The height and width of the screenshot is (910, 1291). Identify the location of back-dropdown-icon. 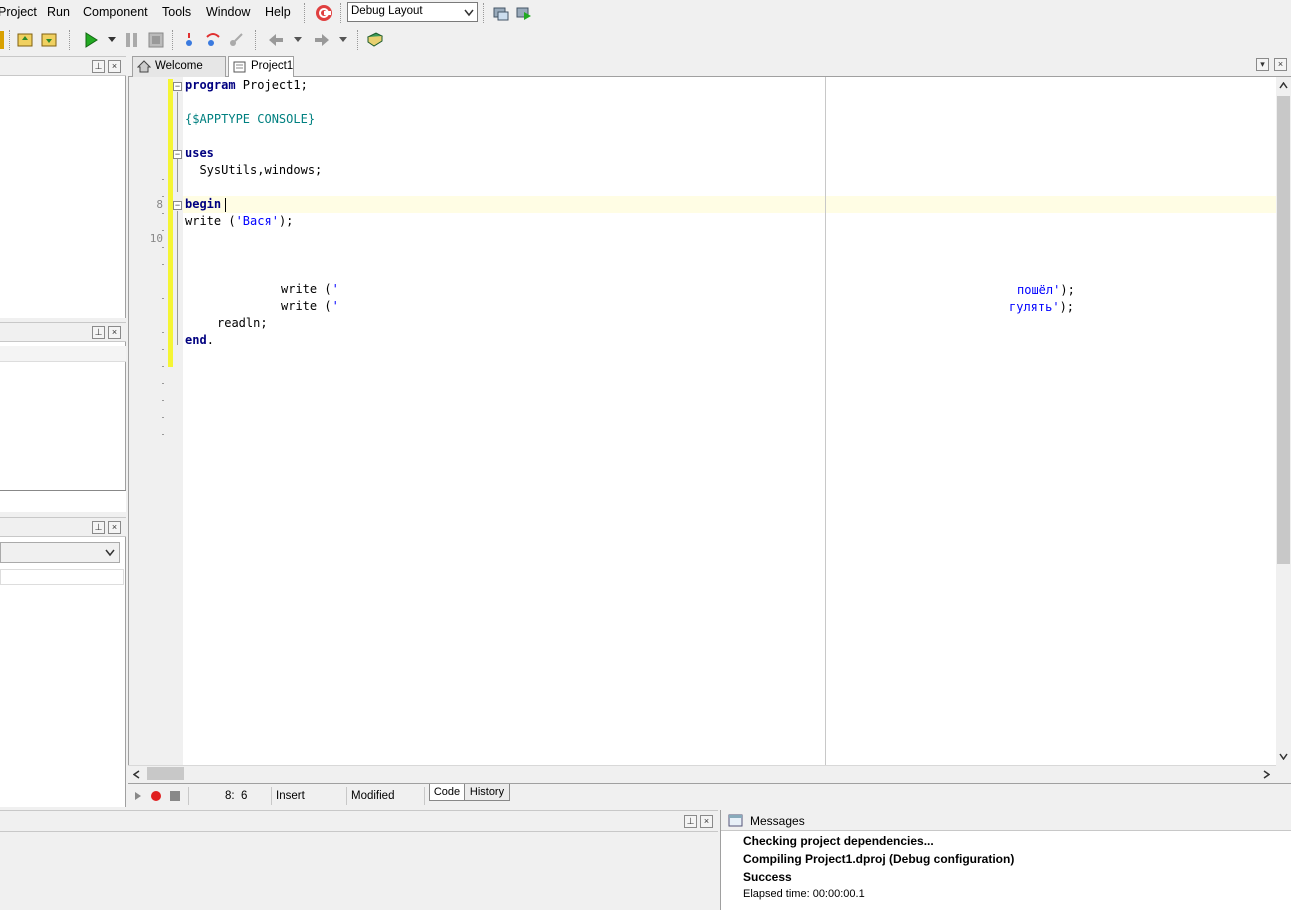
(298, 40).